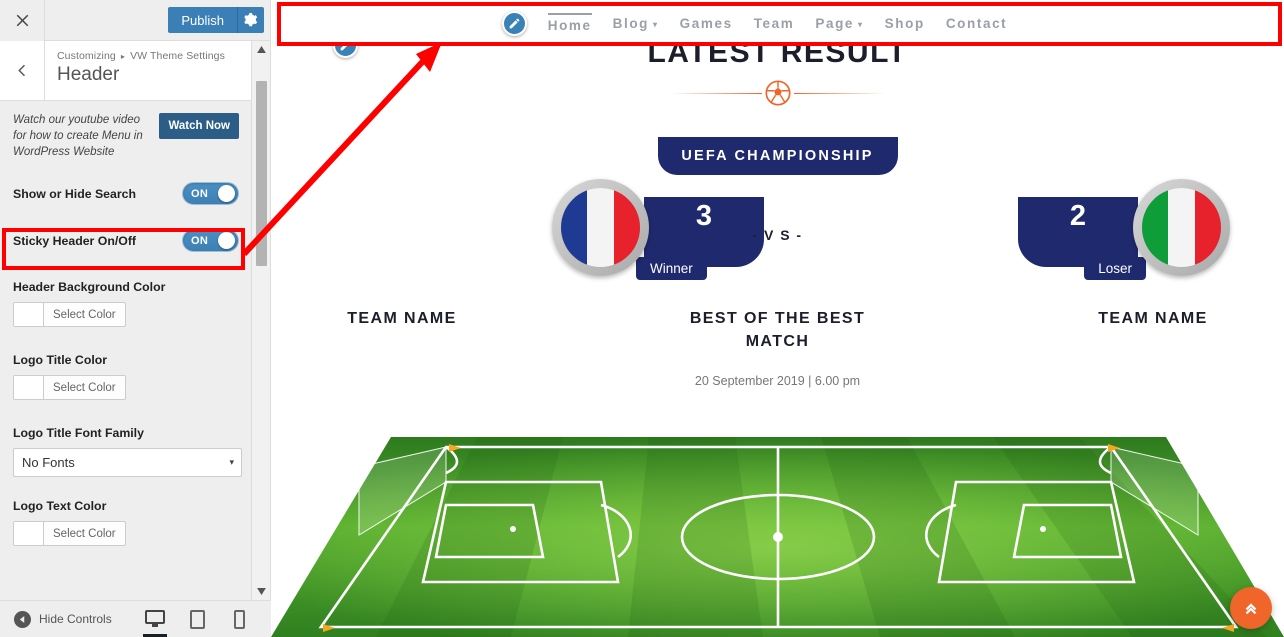  I want to click on home-team-col: TEAM NAME, so click(402, 349).